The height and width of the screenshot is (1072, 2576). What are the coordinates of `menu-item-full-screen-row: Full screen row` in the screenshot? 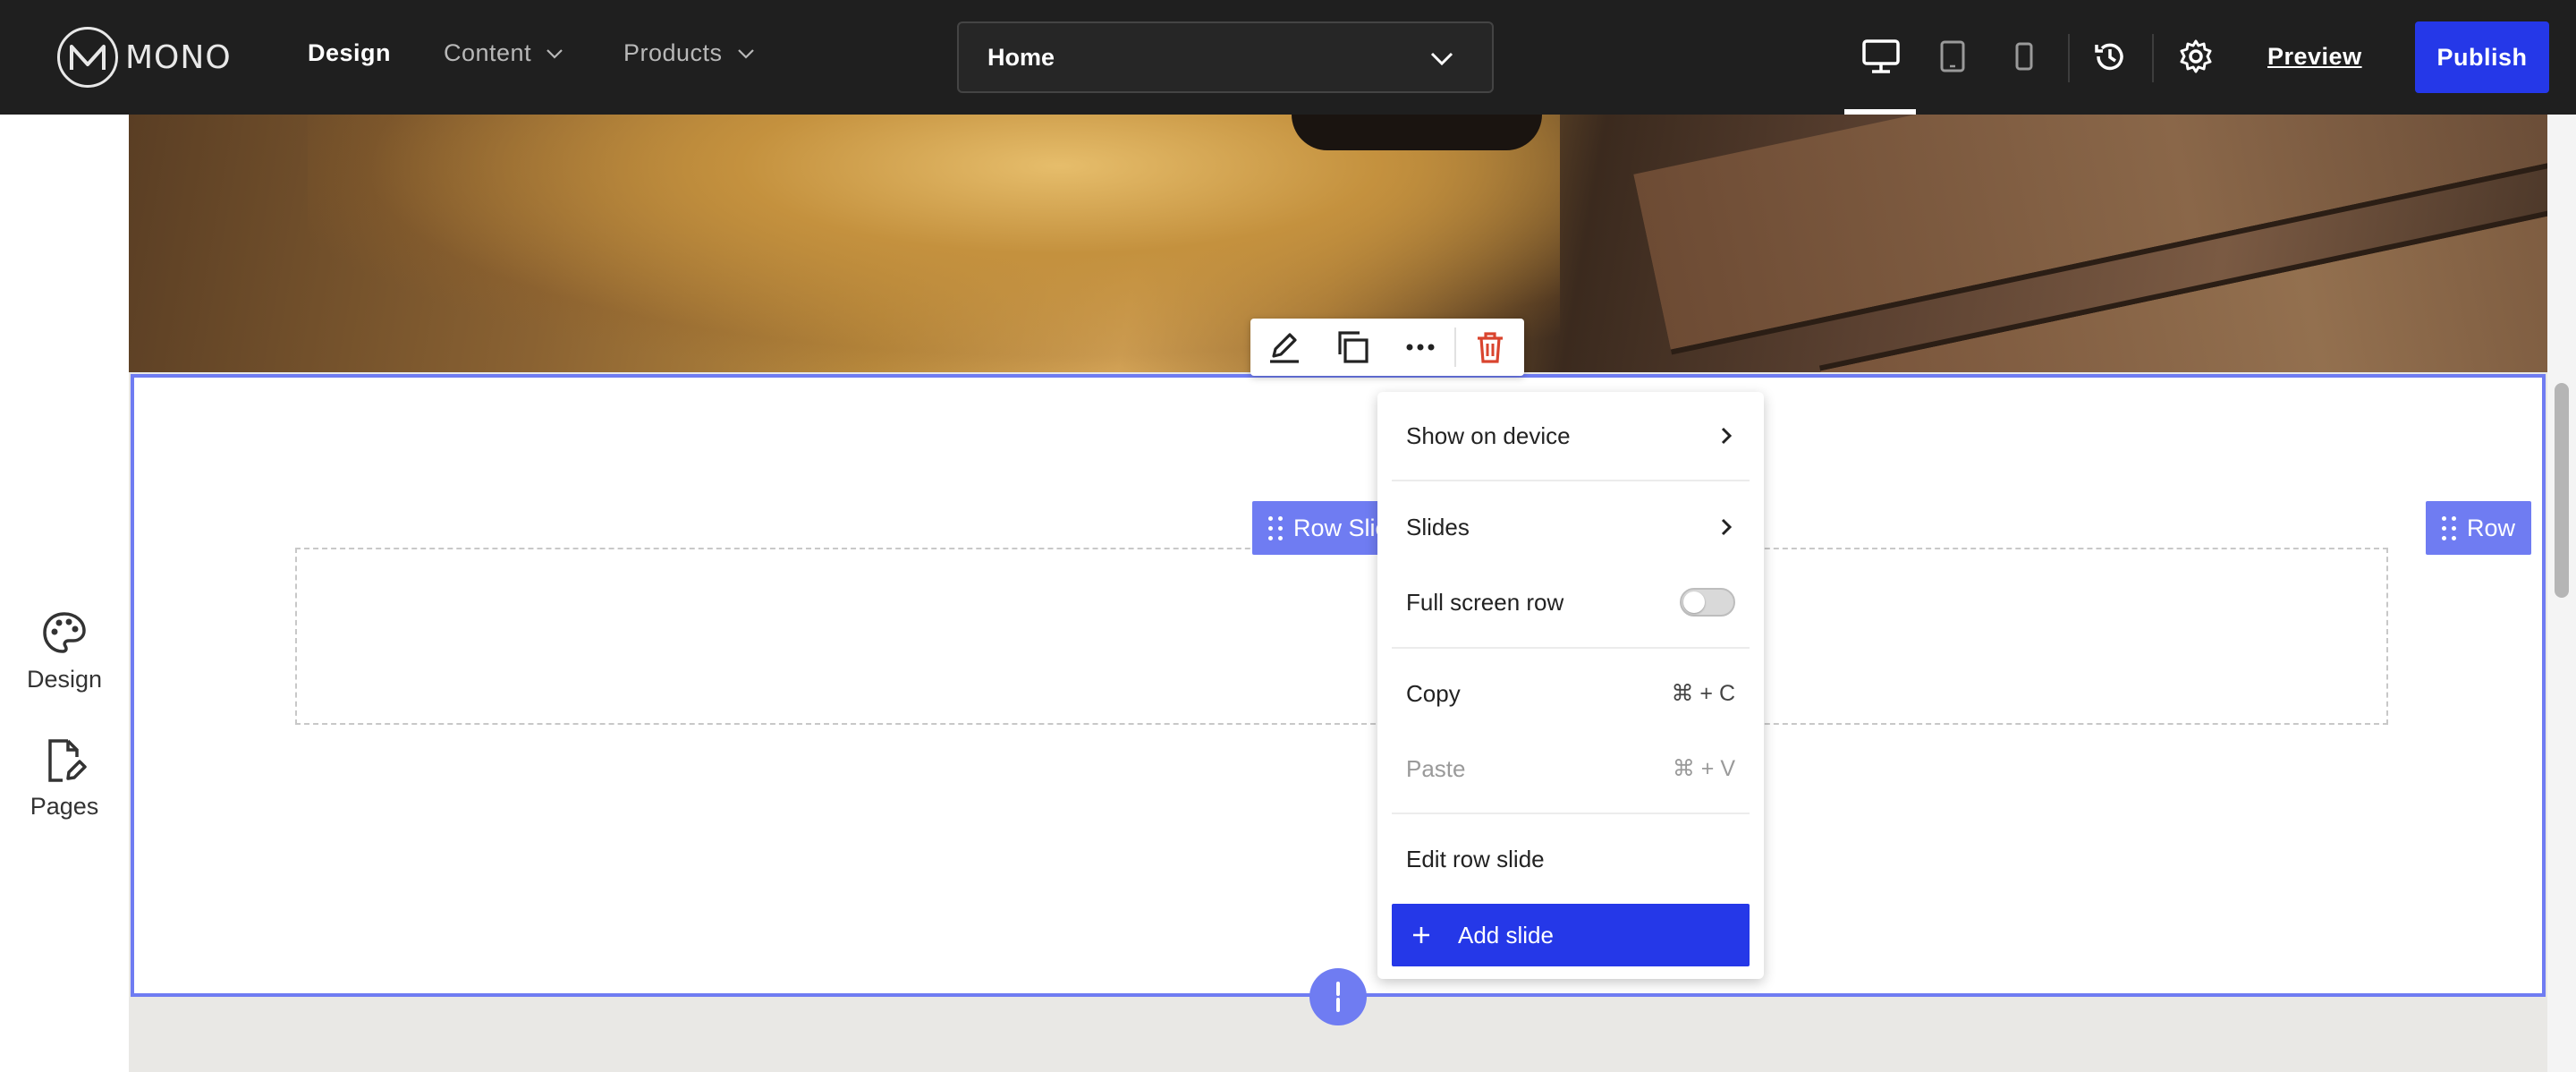 It's located at (1570, 603).